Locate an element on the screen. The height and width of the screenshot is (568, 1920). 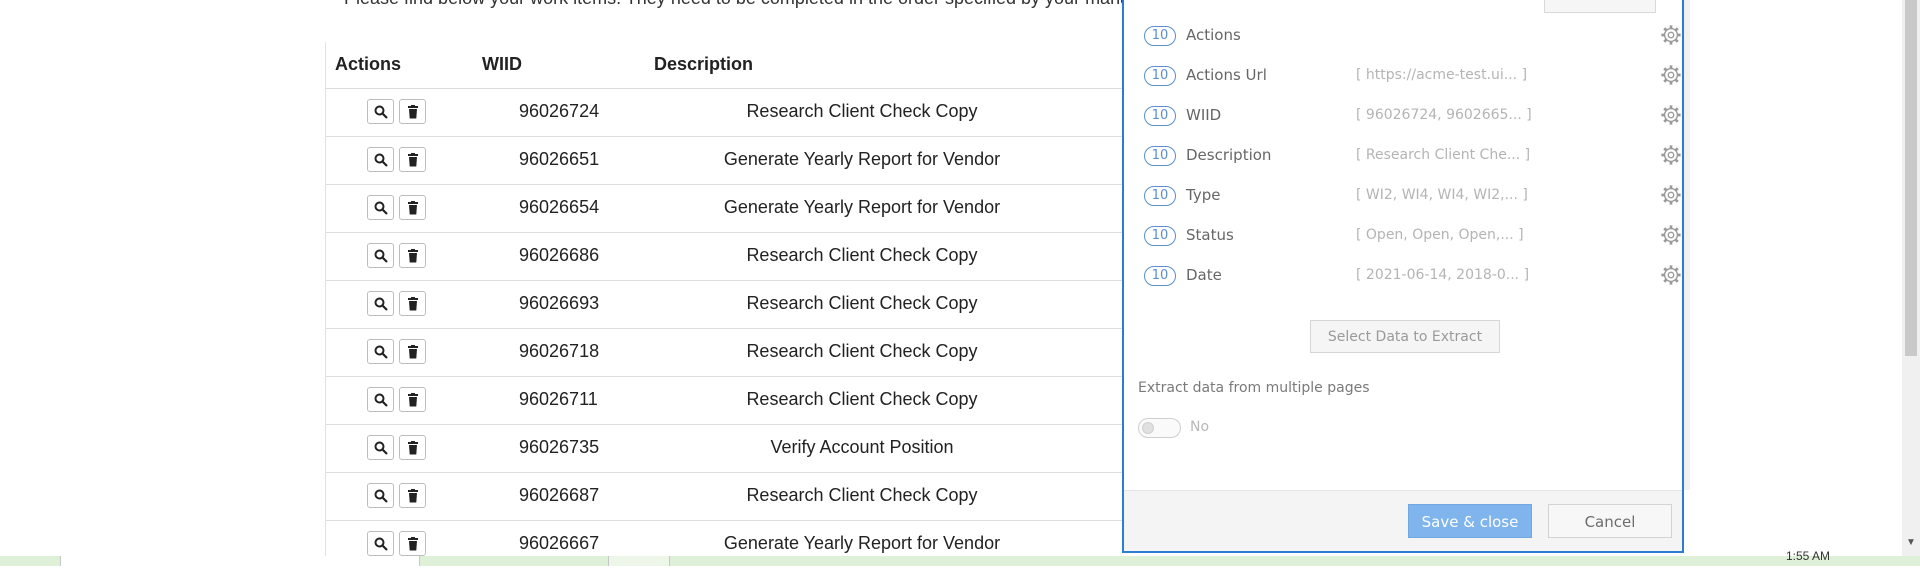
extract-field-row: 10 Type [ WI2, WI4, WI4, WI2,... ] is located at coordinates (1412, 199).